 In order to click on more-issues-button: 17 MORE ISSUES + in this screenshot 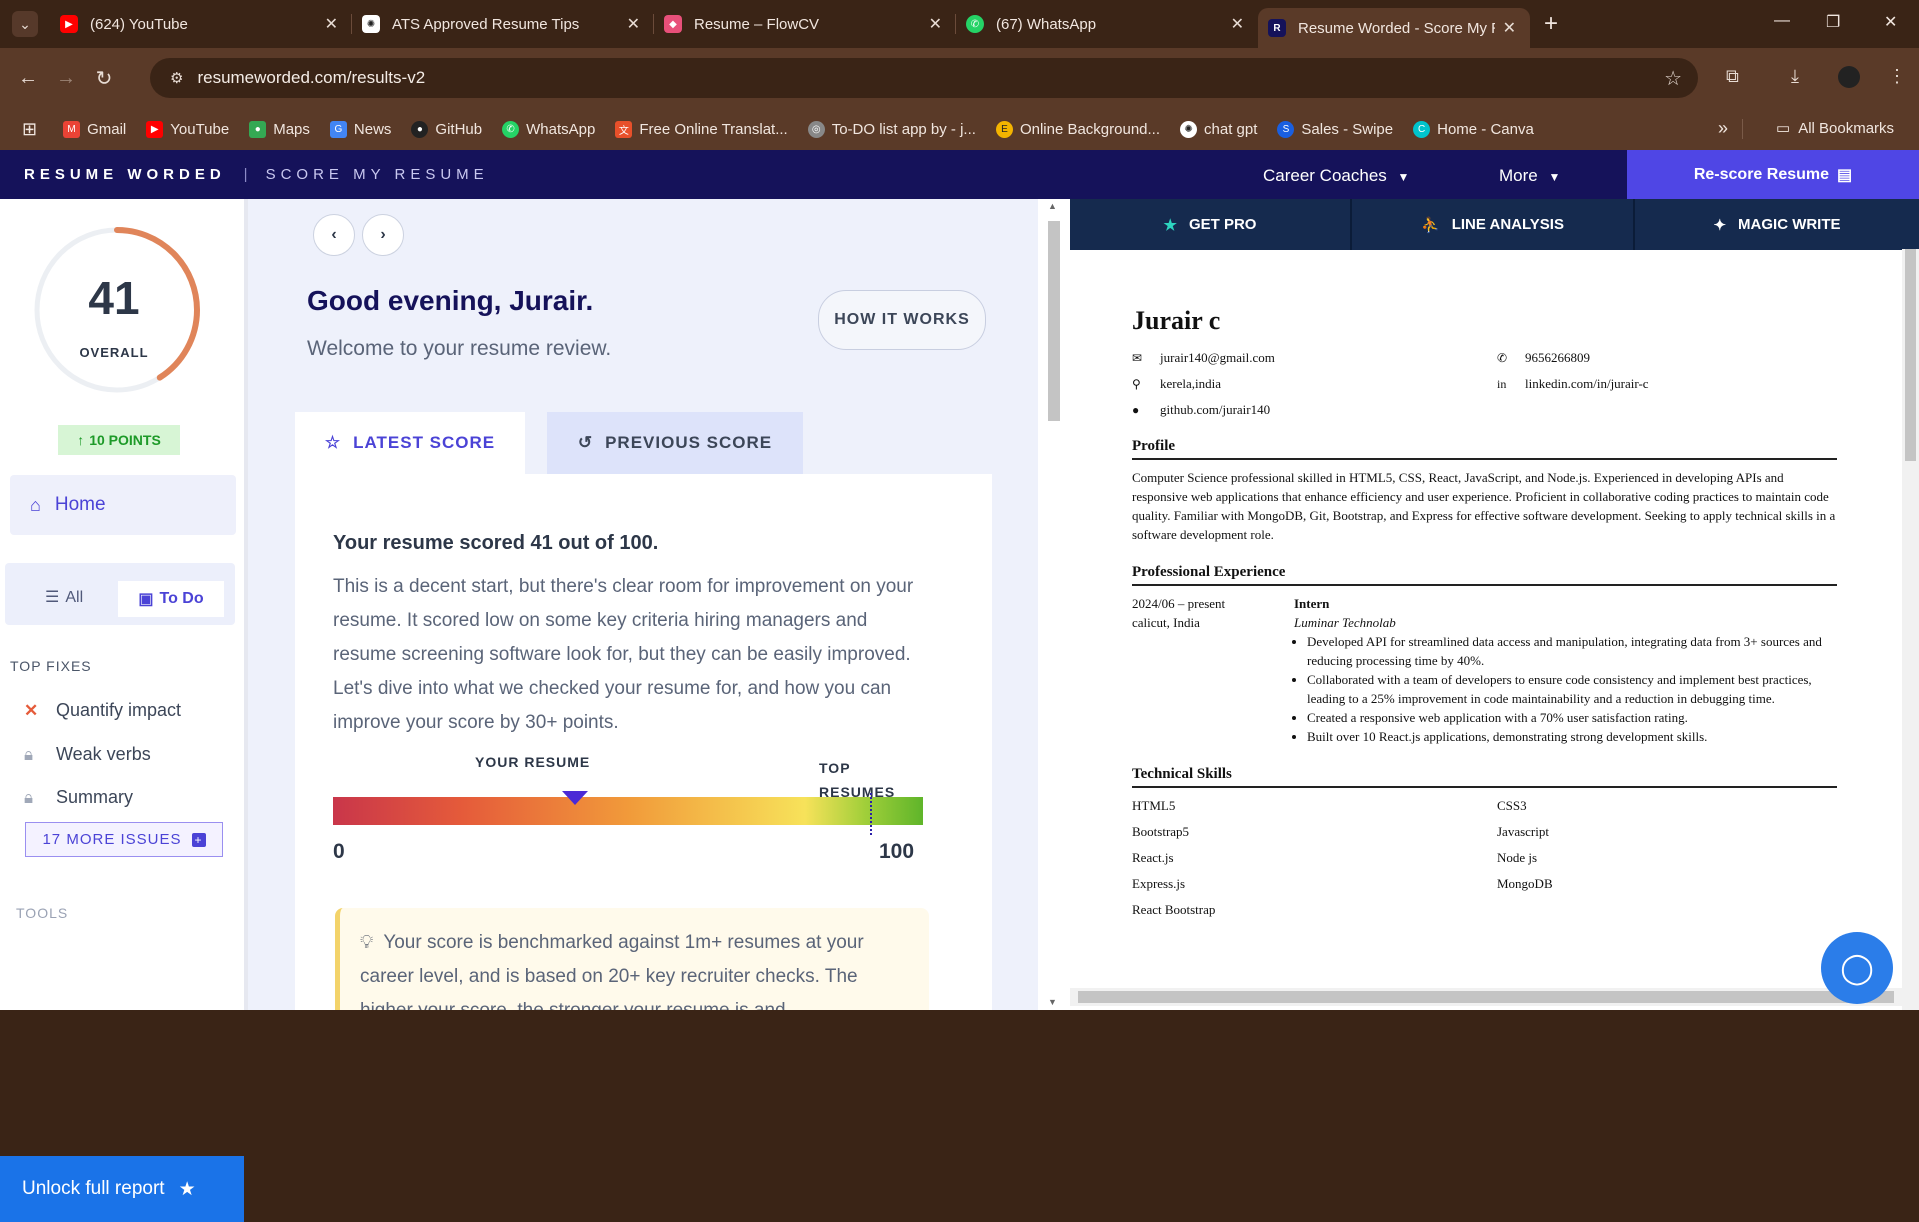, I will do `click(124, 839)`.